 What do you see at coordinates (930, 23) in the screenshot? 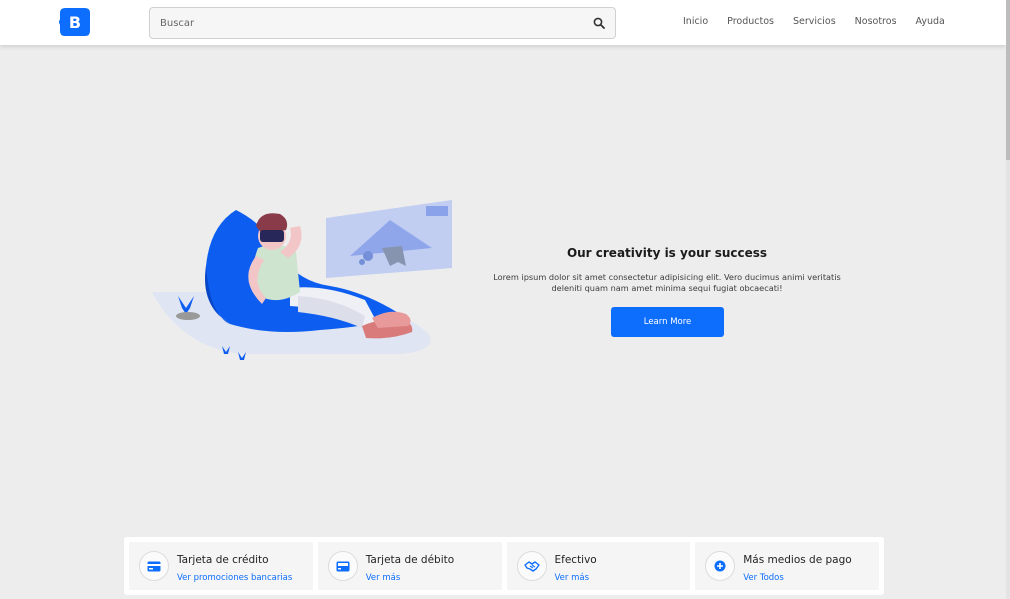
I see `nav-link-ayuda: Ayuda` at bounding box center [930, 23].